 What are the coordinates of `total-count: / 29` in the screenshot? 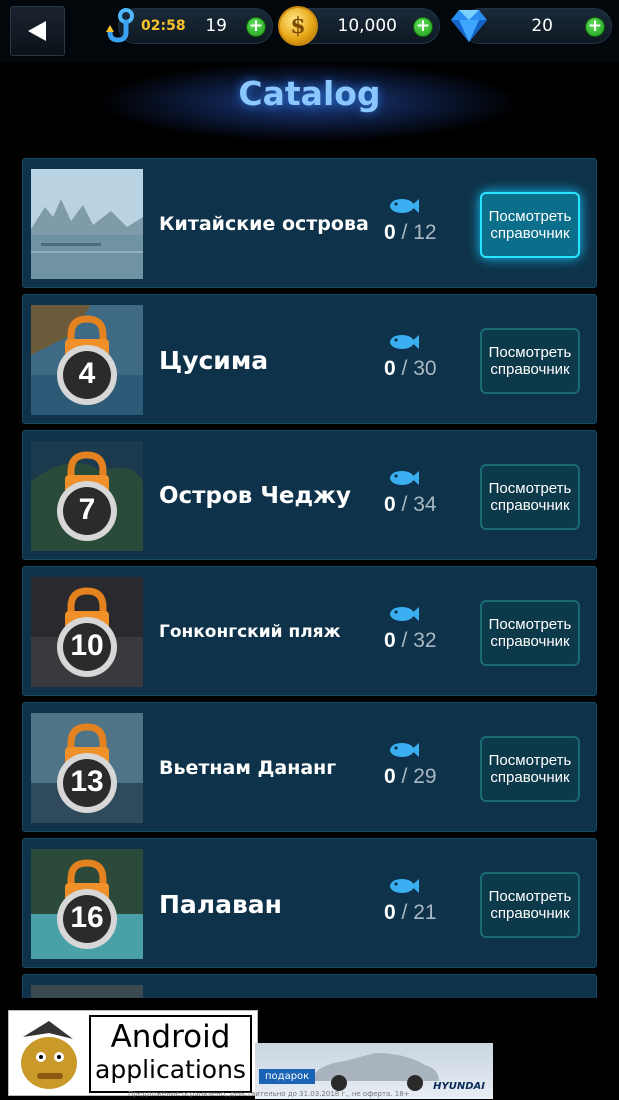 It's located at (419, 776).